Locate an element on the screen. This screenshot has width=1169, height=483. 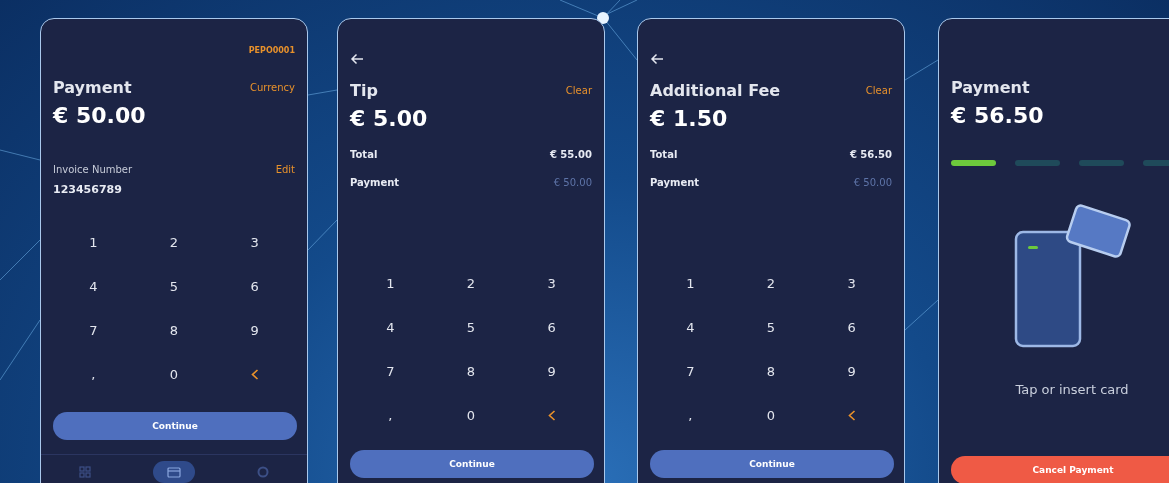
edit-link: Edit is located at coordinates (285, 169).